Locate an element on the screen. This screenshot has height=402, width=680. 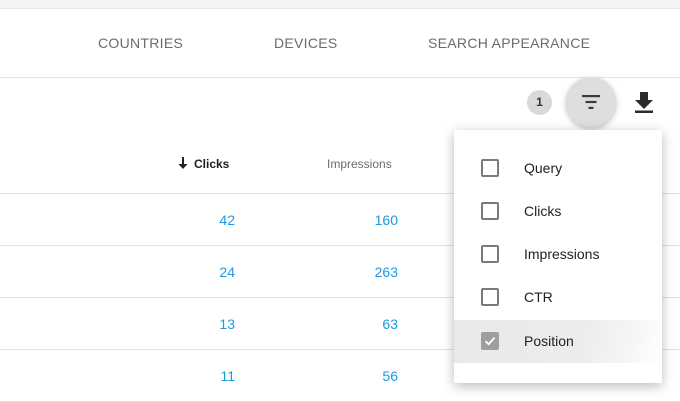
column-header-impressions-label: Impressions is located at coordinates (359, 164).